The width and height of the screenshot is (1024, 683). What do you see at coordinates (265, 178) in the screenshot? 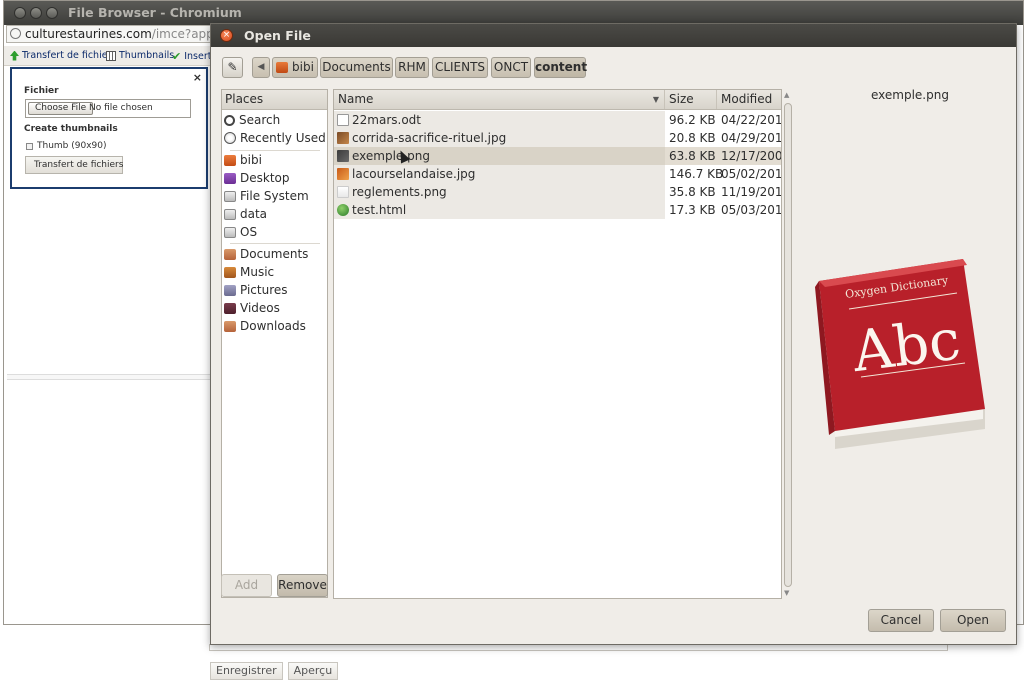
I see `place-label: Desktop` at bounding box center [265, 178].